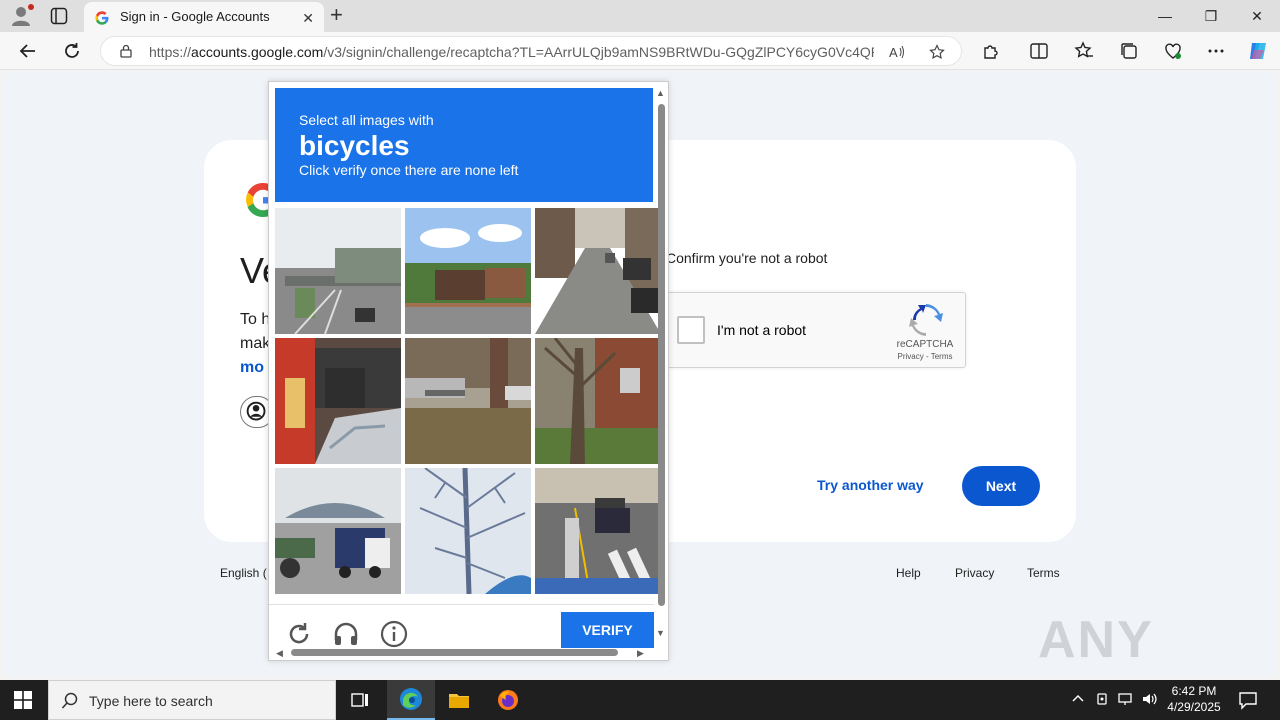 This screenshot has width=1280, height=720. Describe the element at coordinates (102, 18) in the screenshot. I see `google-favicon-icon` at that location.